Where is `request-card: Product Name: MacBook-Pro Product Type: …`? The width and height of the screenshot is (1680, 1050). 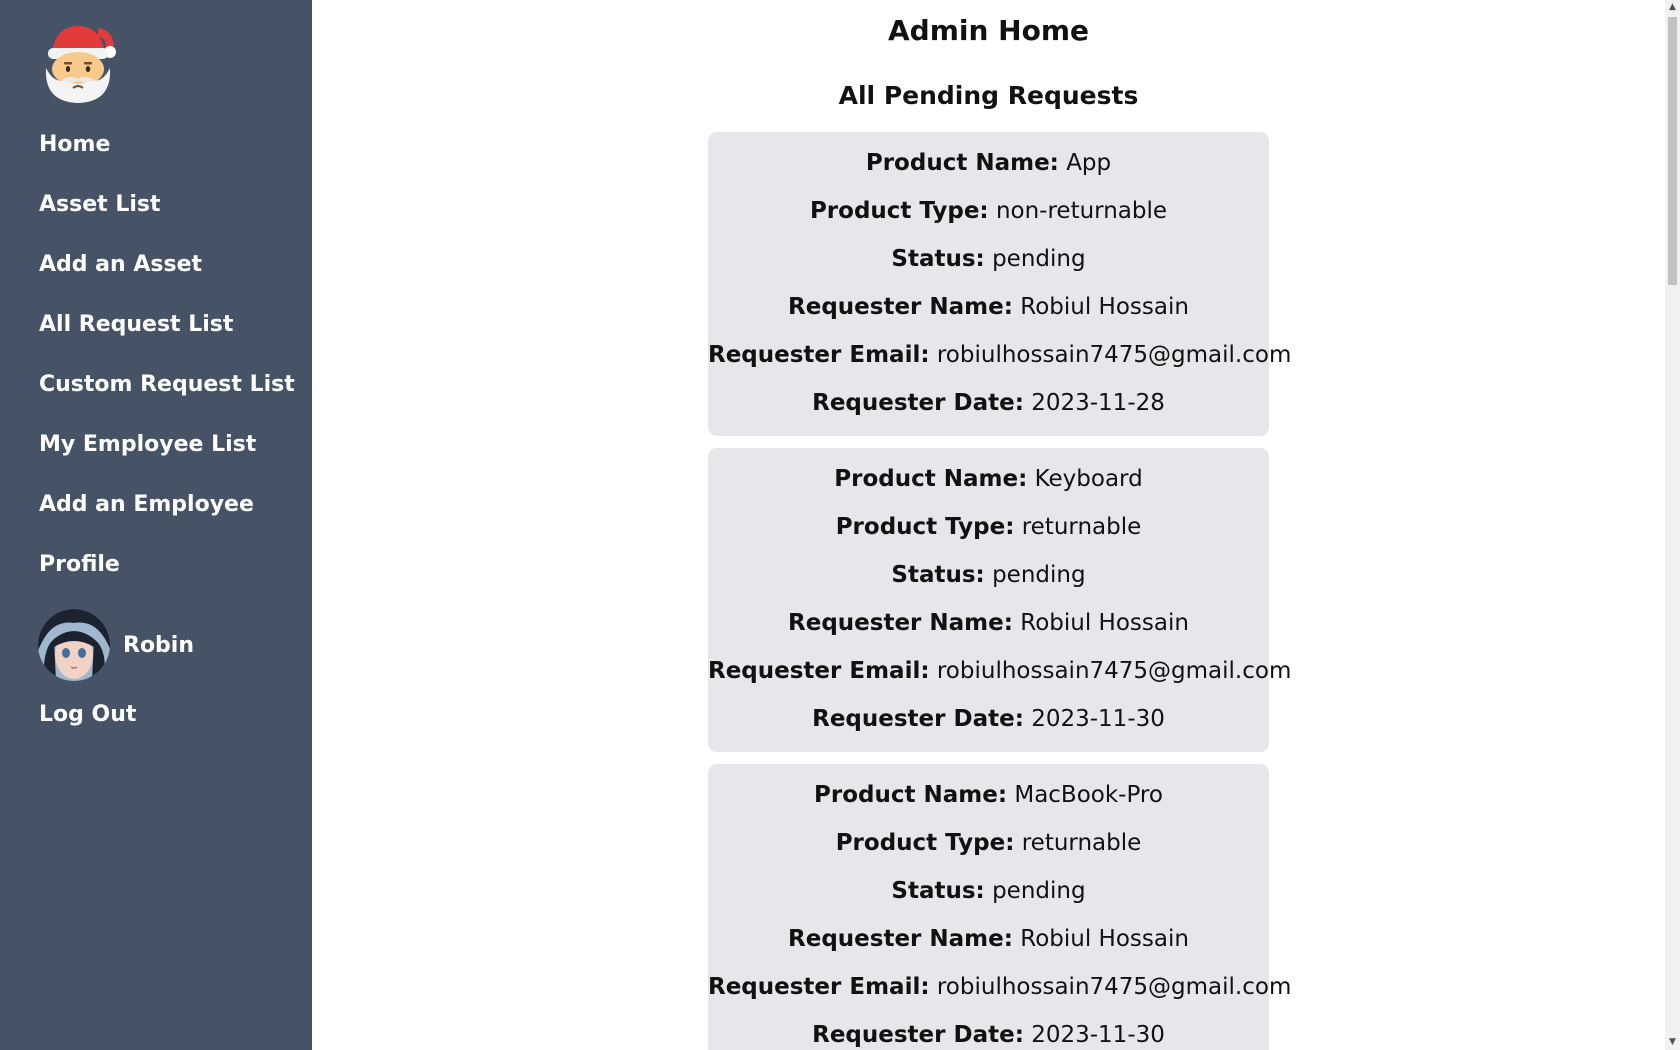 request-card: Product Name: MacBook-Pro Product Type: … is located at coordinates (999, 907).